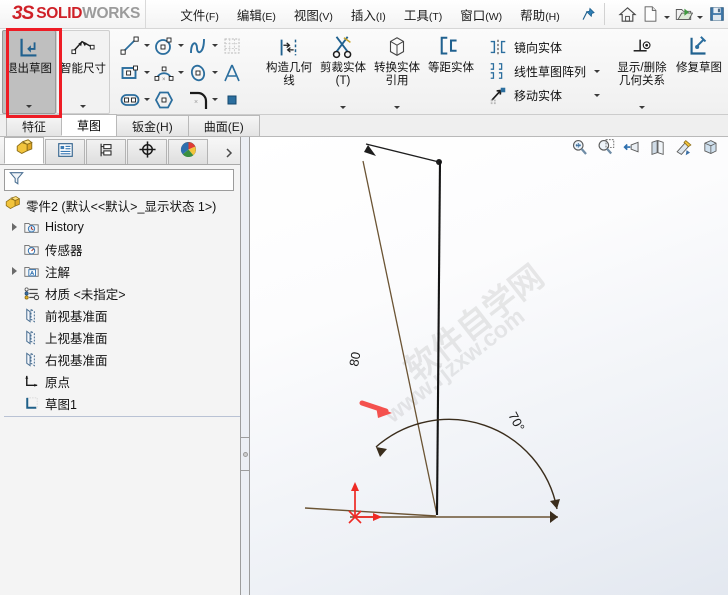  I want to click on tree-item-history: History, so click(122, 227).